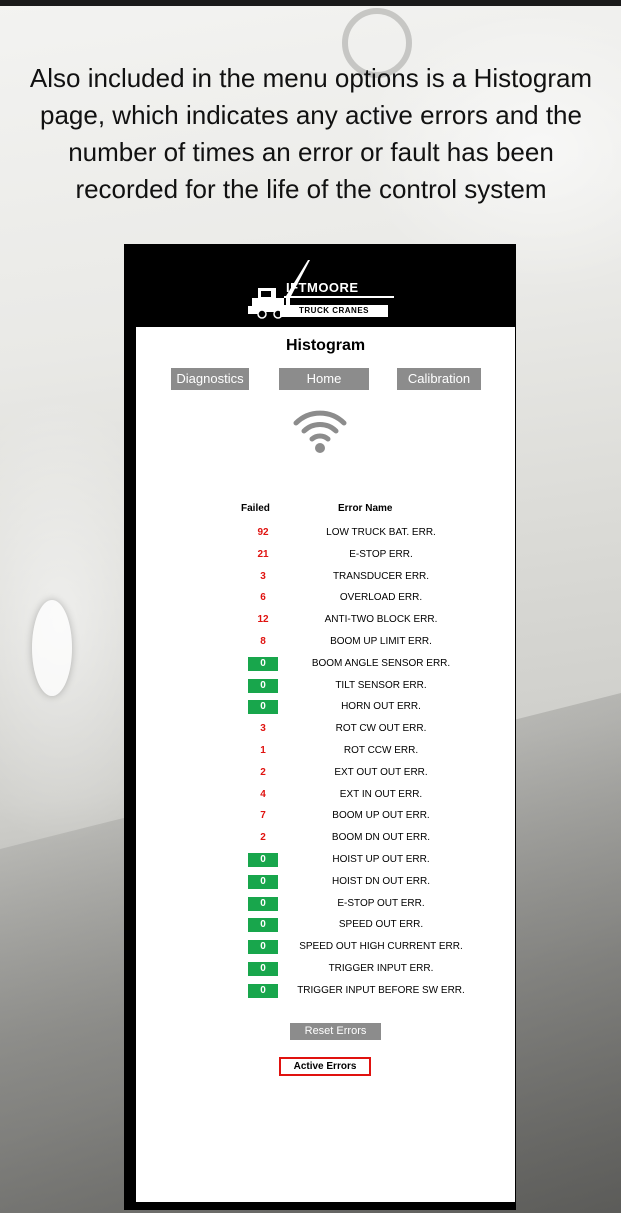  What do you see at coordinates (381, 816) in the screenshot?
I see `error-name: BOOM UP OUT ERR.` at bounding box center [381, 816].